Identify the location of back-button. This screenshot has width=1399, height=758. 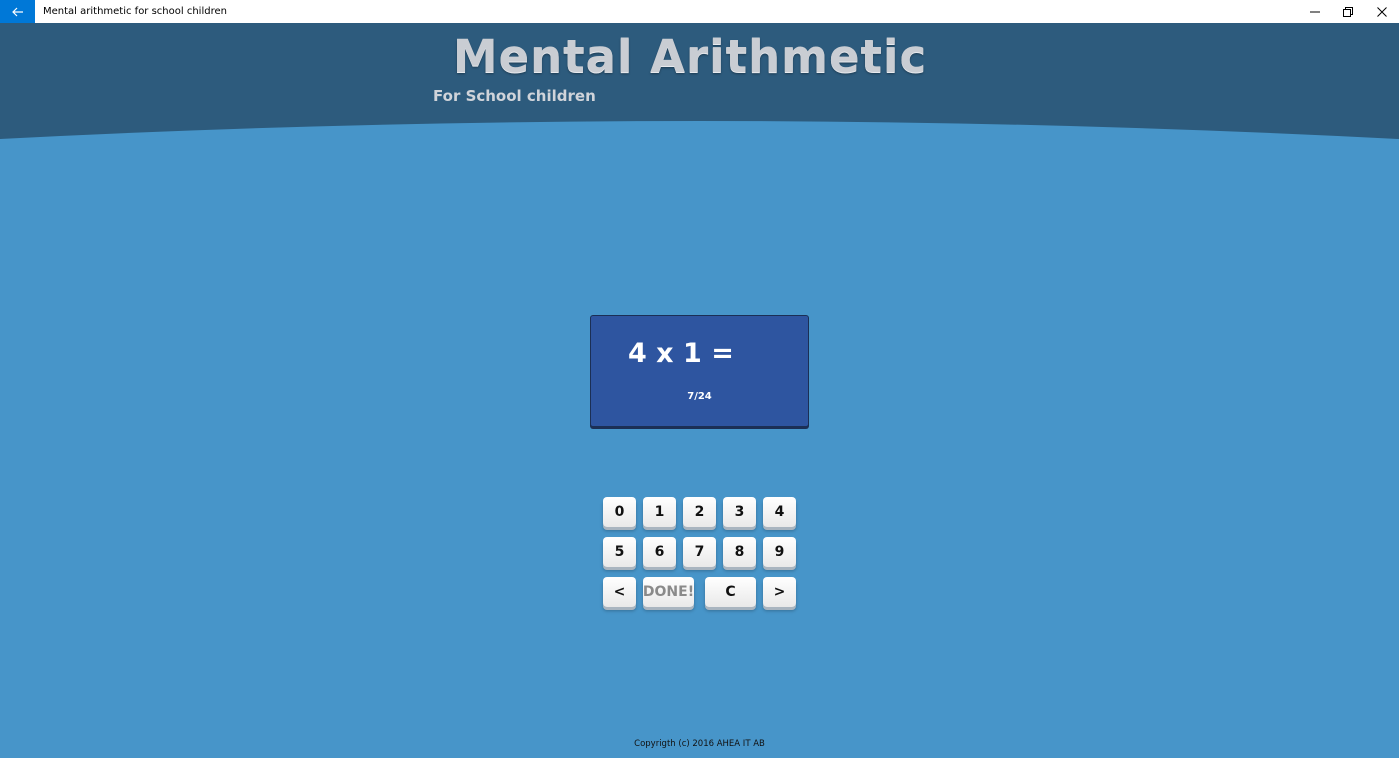
(17, 11).